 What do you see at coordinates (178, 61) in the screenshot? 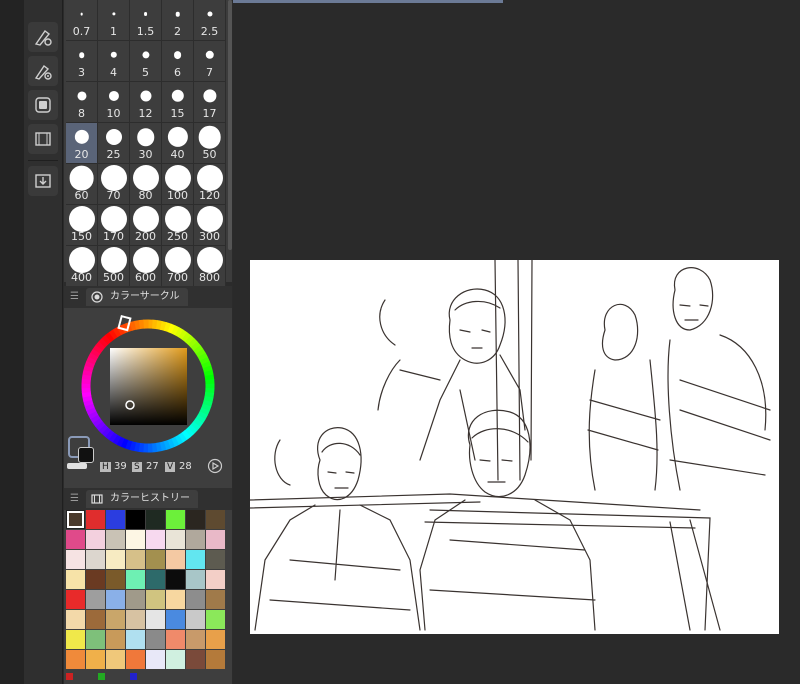
I see `brush-size-cell: 6` at bounding box center [178, 61].